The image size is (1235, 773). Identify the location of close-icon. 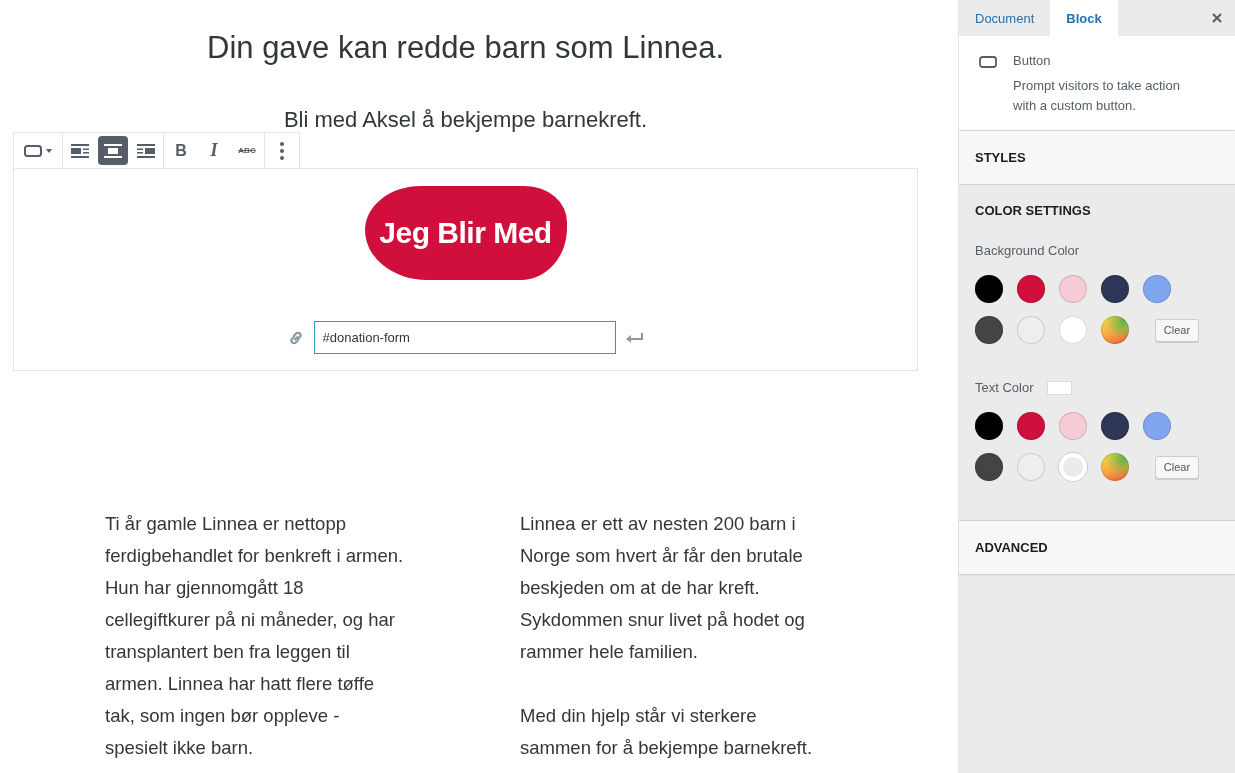
(1217, 18).